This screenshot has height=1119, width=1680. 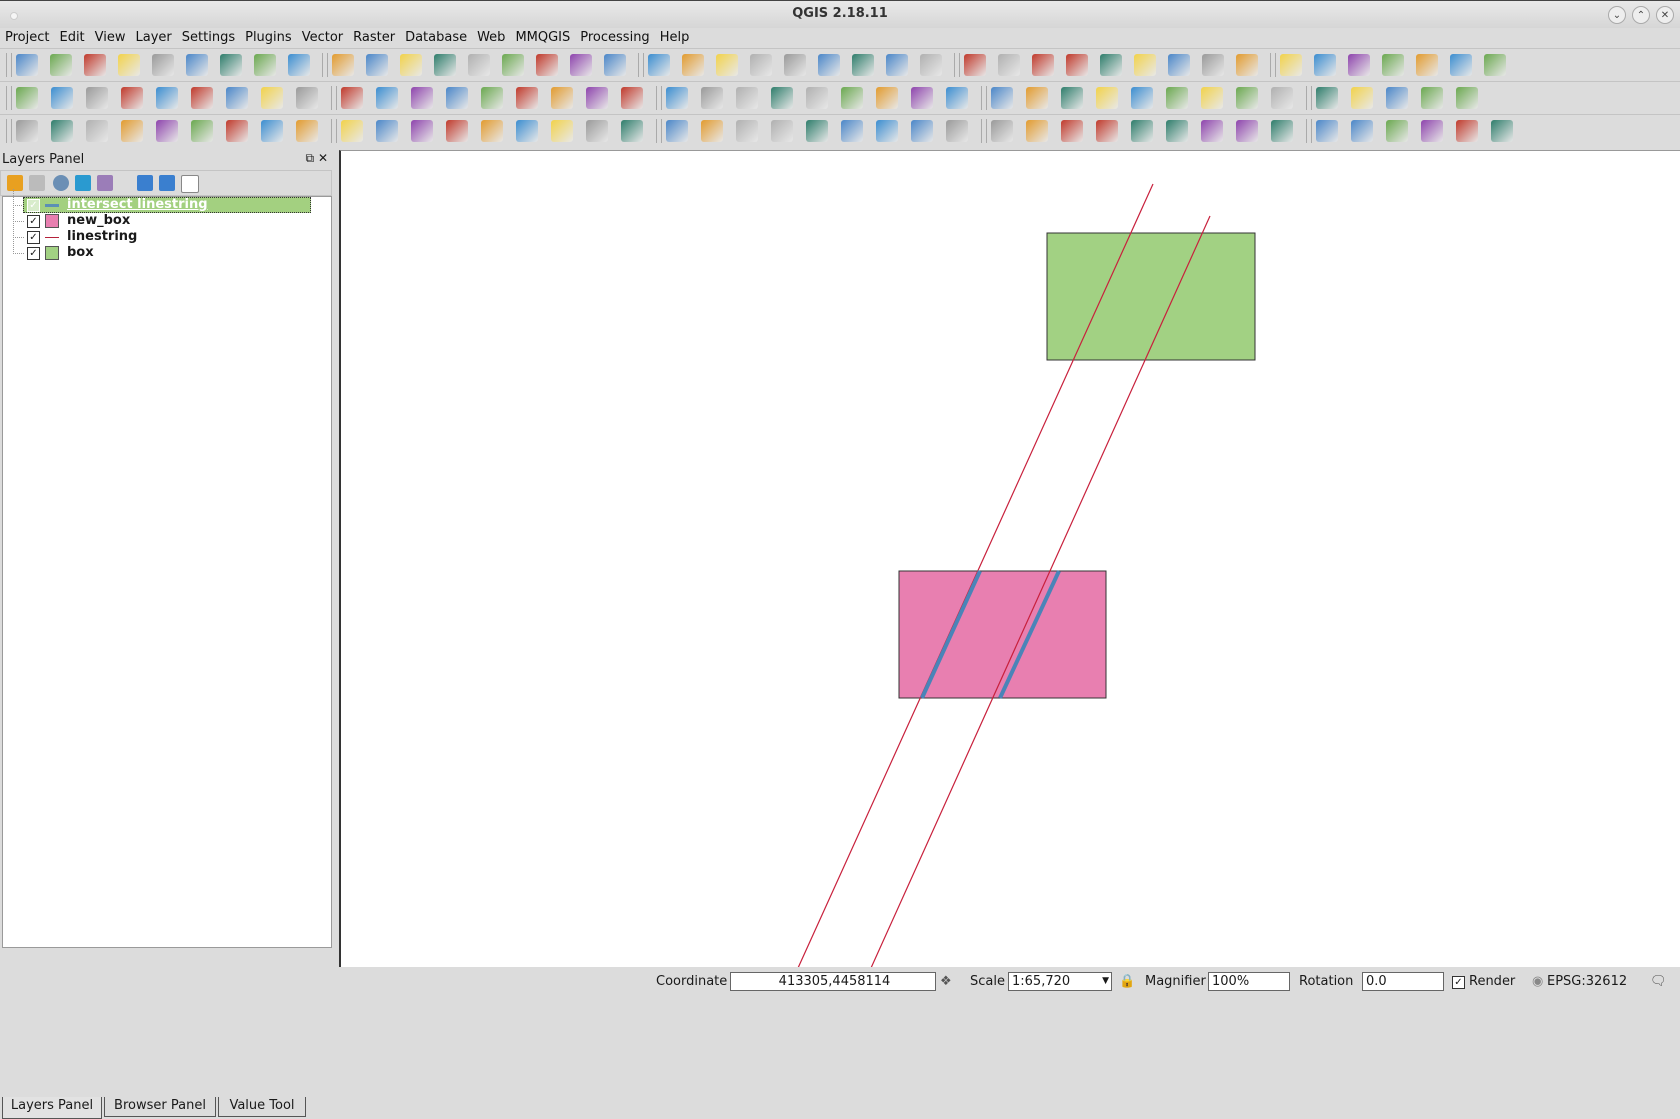 I want to click on add-raster-icon, so click(x=1107, y=98).